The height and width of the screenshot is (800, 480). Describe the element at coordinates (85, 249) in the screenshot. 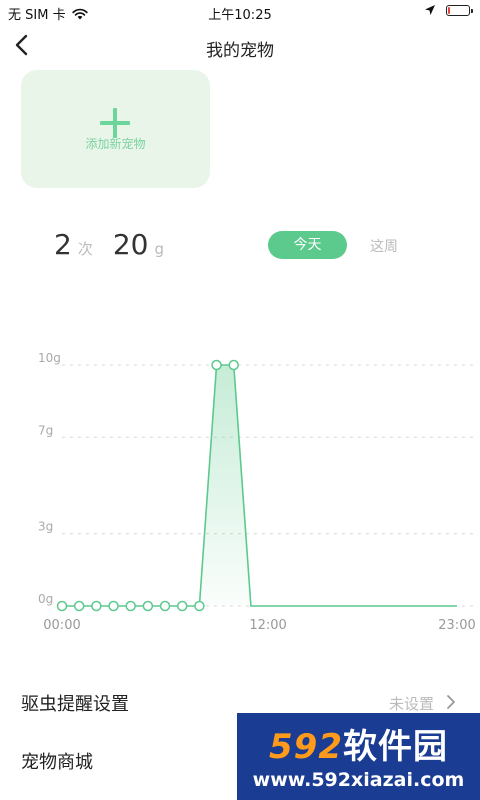

I see `feed-count-unit: 次` at that location.